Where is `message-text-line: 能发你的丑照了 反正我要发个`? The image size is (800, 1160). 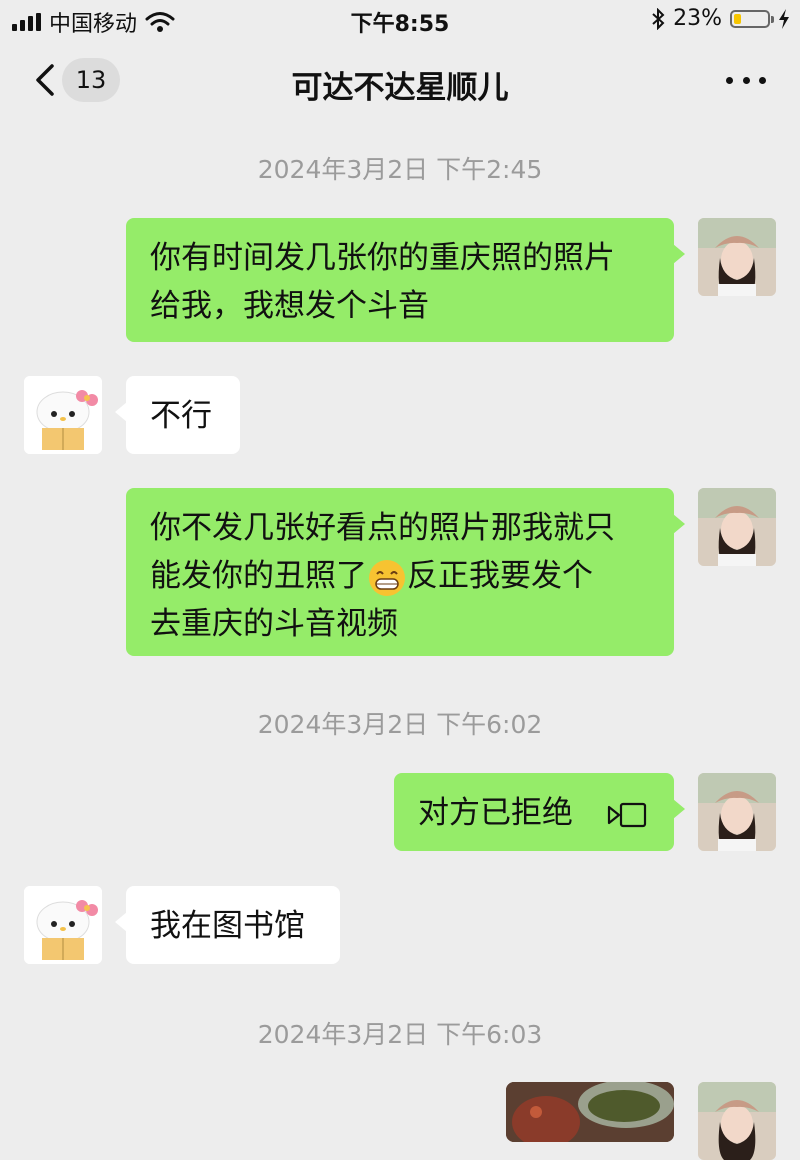
message-text-line: 能发你的丑照了 反正我要发个 is located at coordinates (400, 576).